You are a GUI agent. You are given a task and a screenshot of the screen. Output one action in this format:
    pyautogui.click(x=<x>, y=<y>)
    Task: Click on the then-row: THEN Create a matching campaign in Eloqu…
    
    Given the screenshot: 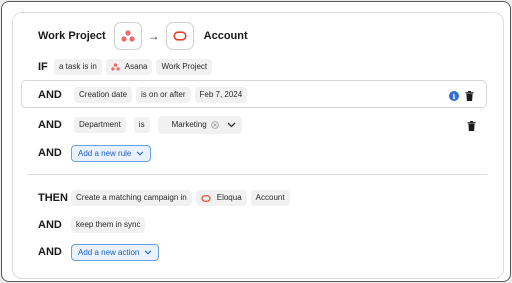 What is the action you would take?
    pyautogui.click(x=164, y=198)
    